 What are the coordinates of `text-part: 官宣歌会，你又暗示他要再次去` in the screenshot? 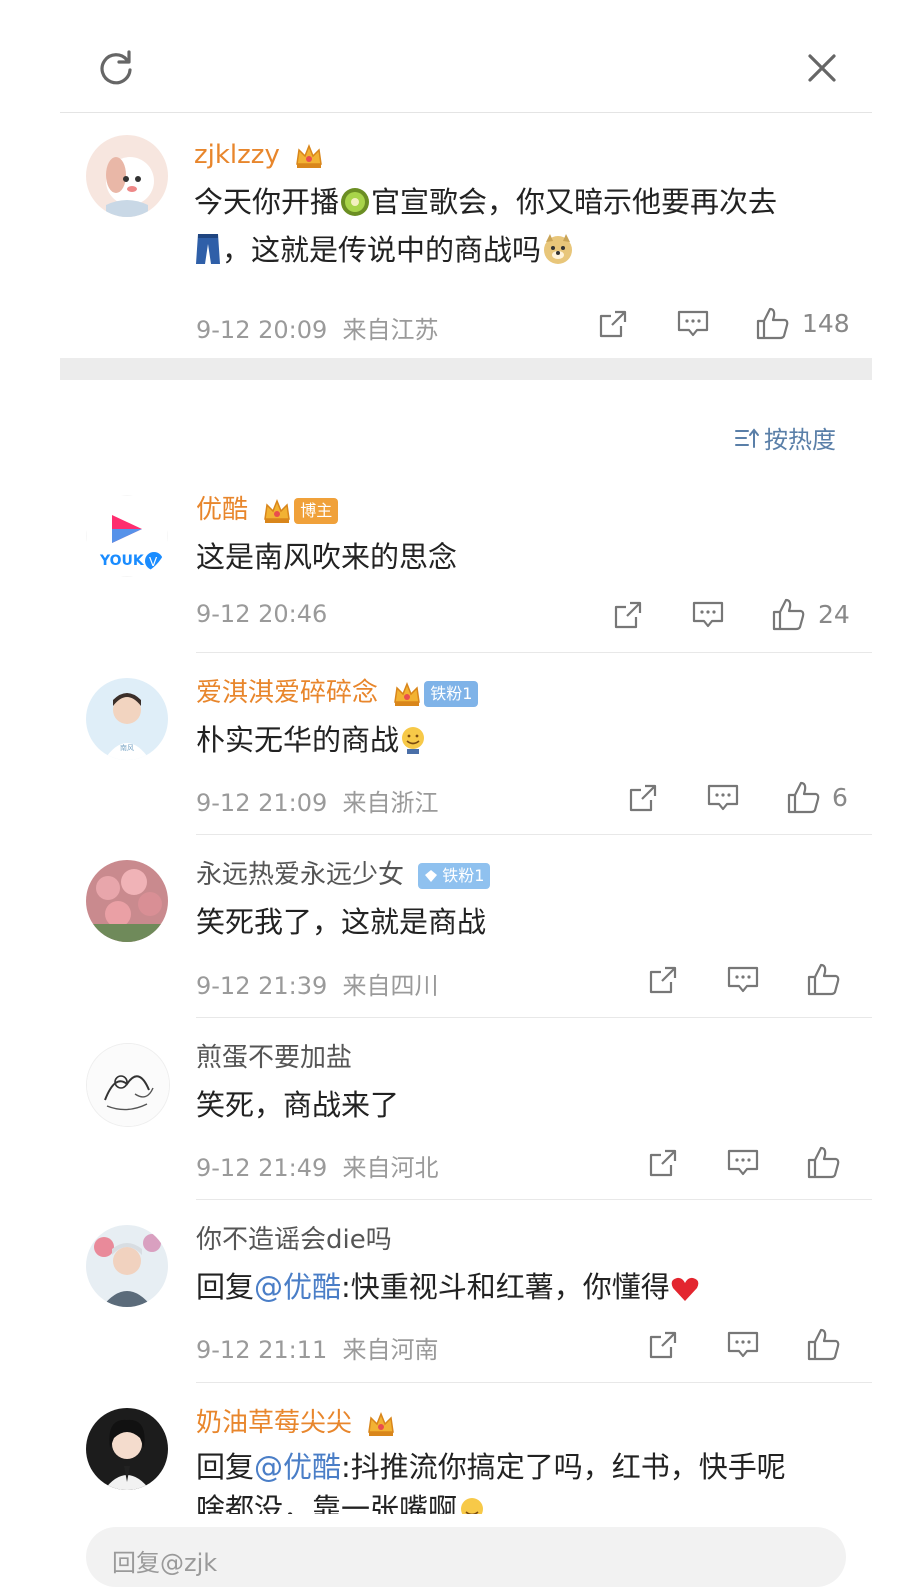 It's located at (574, 202).